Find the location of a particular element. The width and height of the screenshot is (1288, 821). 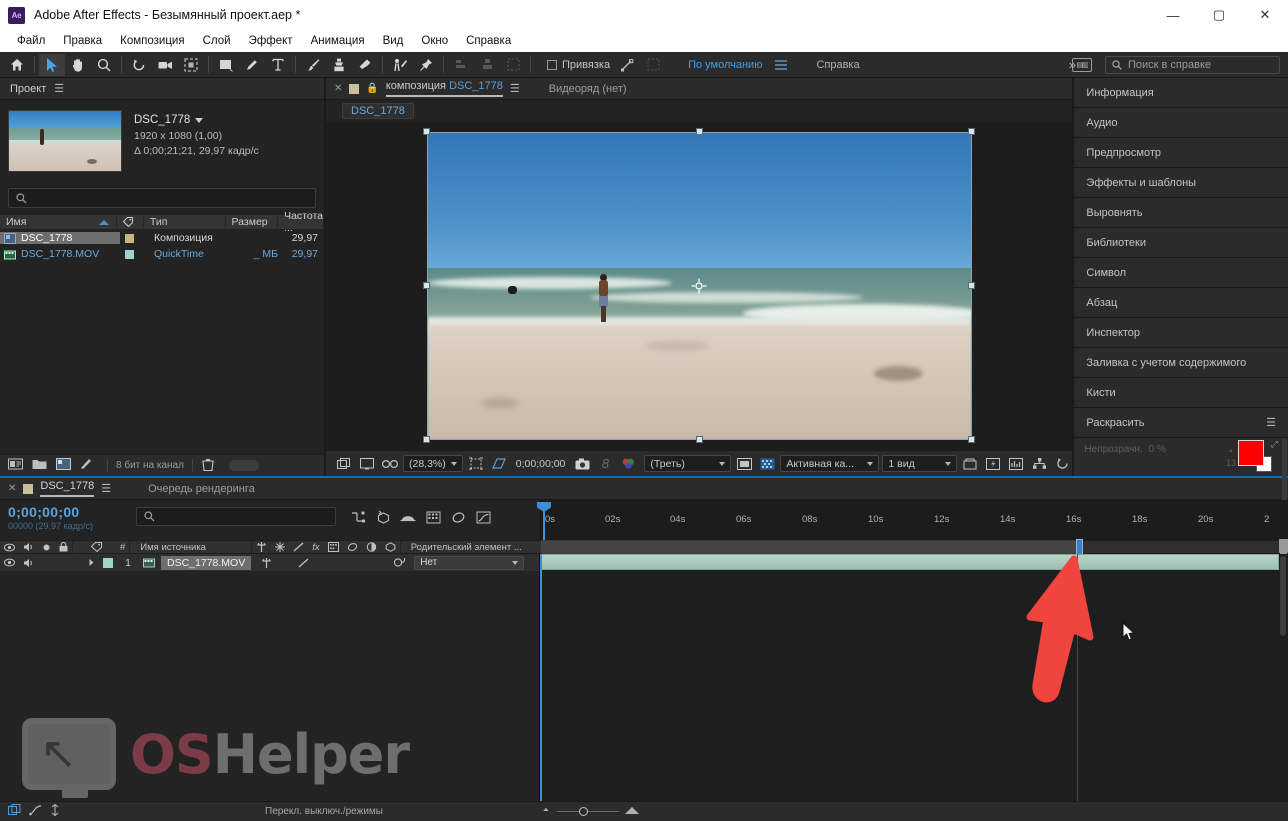

layer-parent-select: Нет is located at coordinates (469, 562).